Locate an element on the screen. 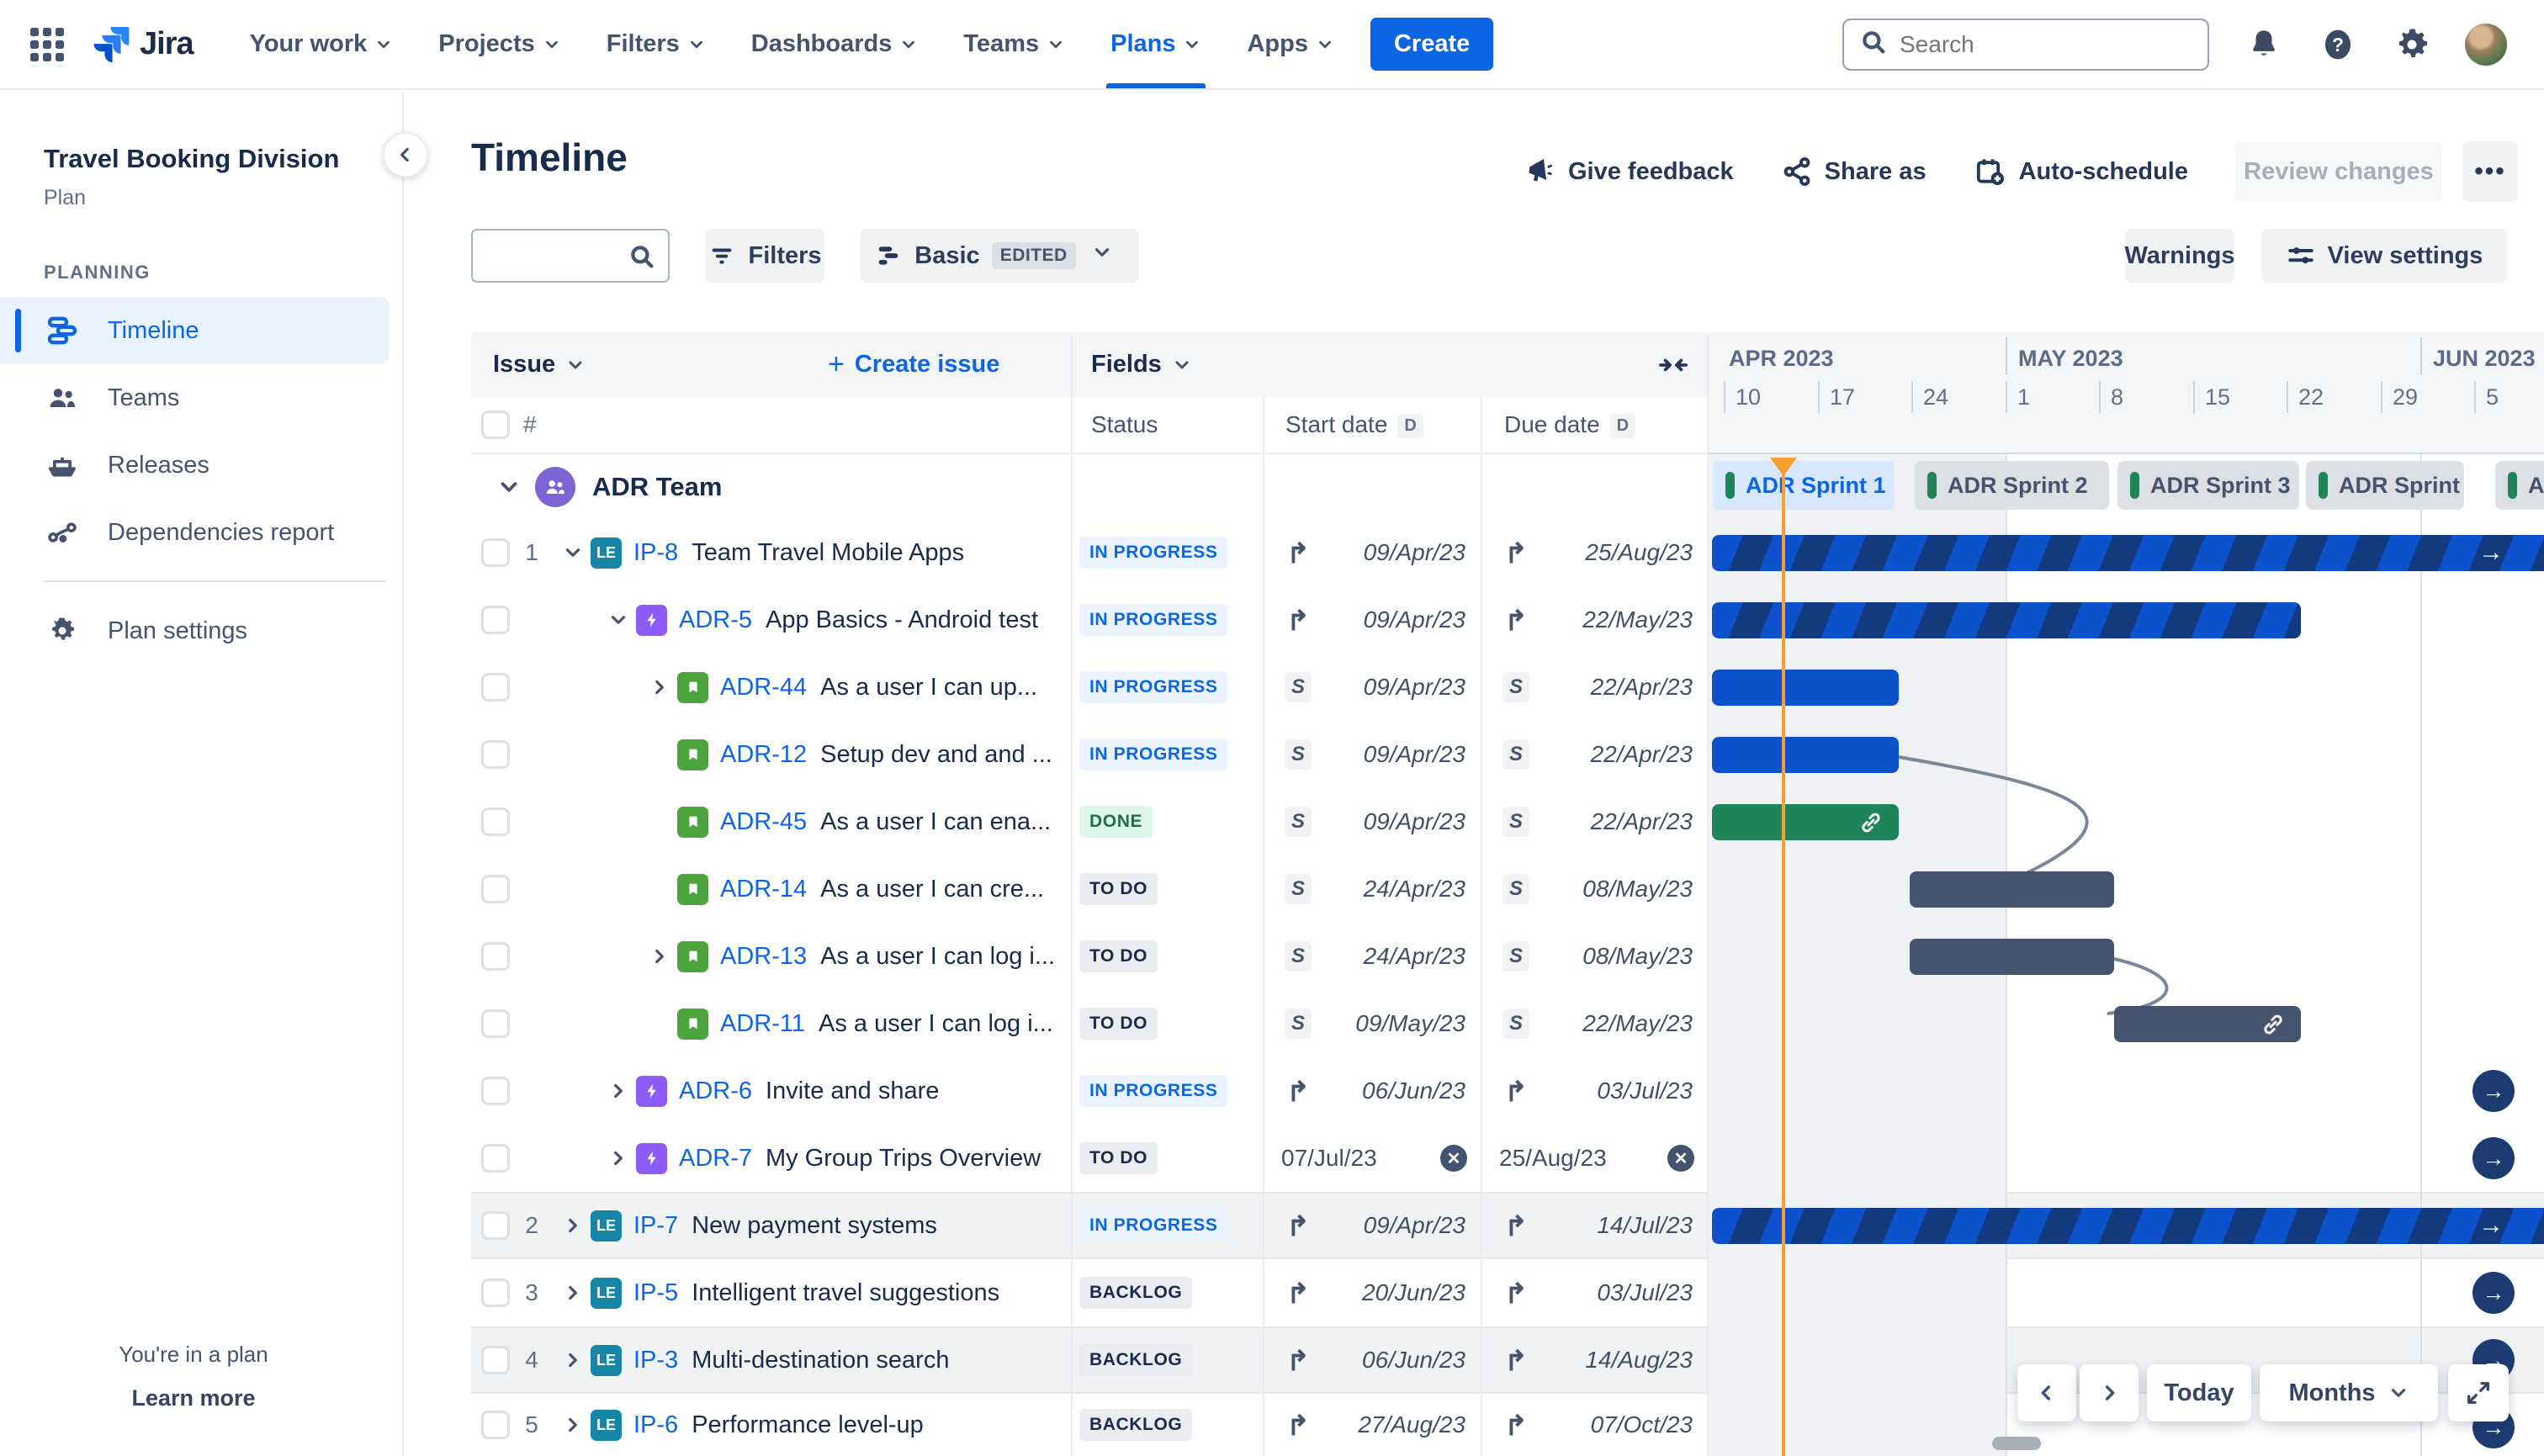 This screenshot has height=1456, width=2544. zoom-level-selector: Months is located at coordinates (2349, 1393).